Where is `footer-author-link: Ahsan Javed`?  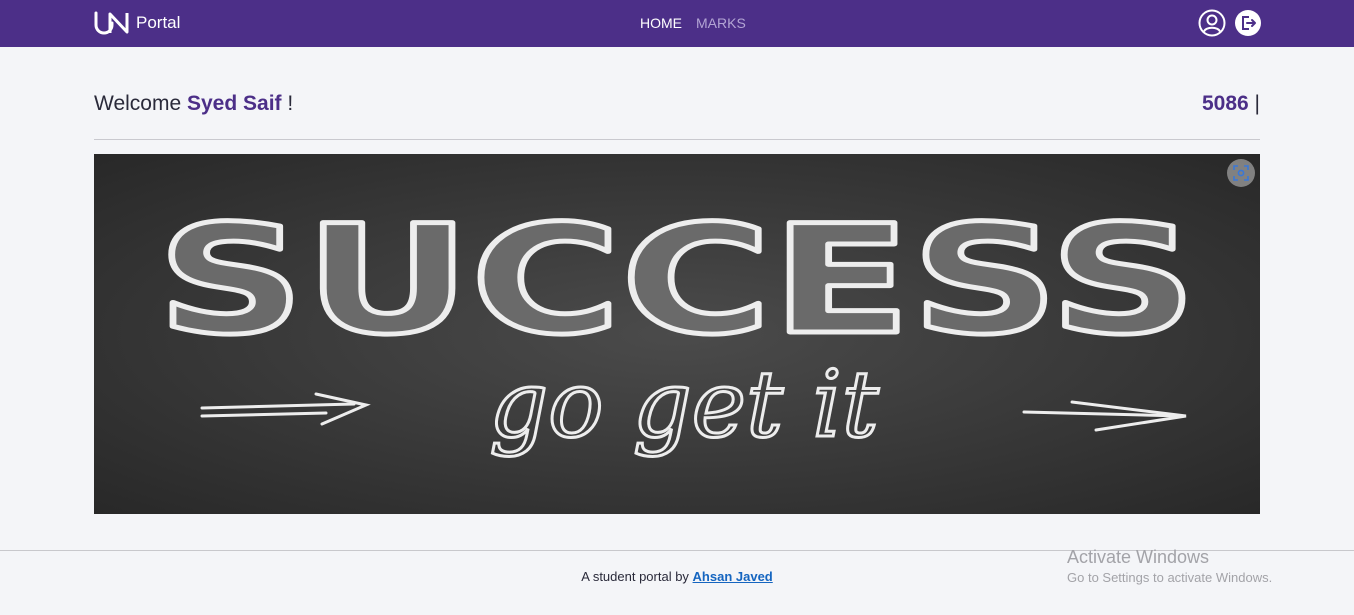 footer-author-link: Ahsan Javed is located at coordinates (733, 576).